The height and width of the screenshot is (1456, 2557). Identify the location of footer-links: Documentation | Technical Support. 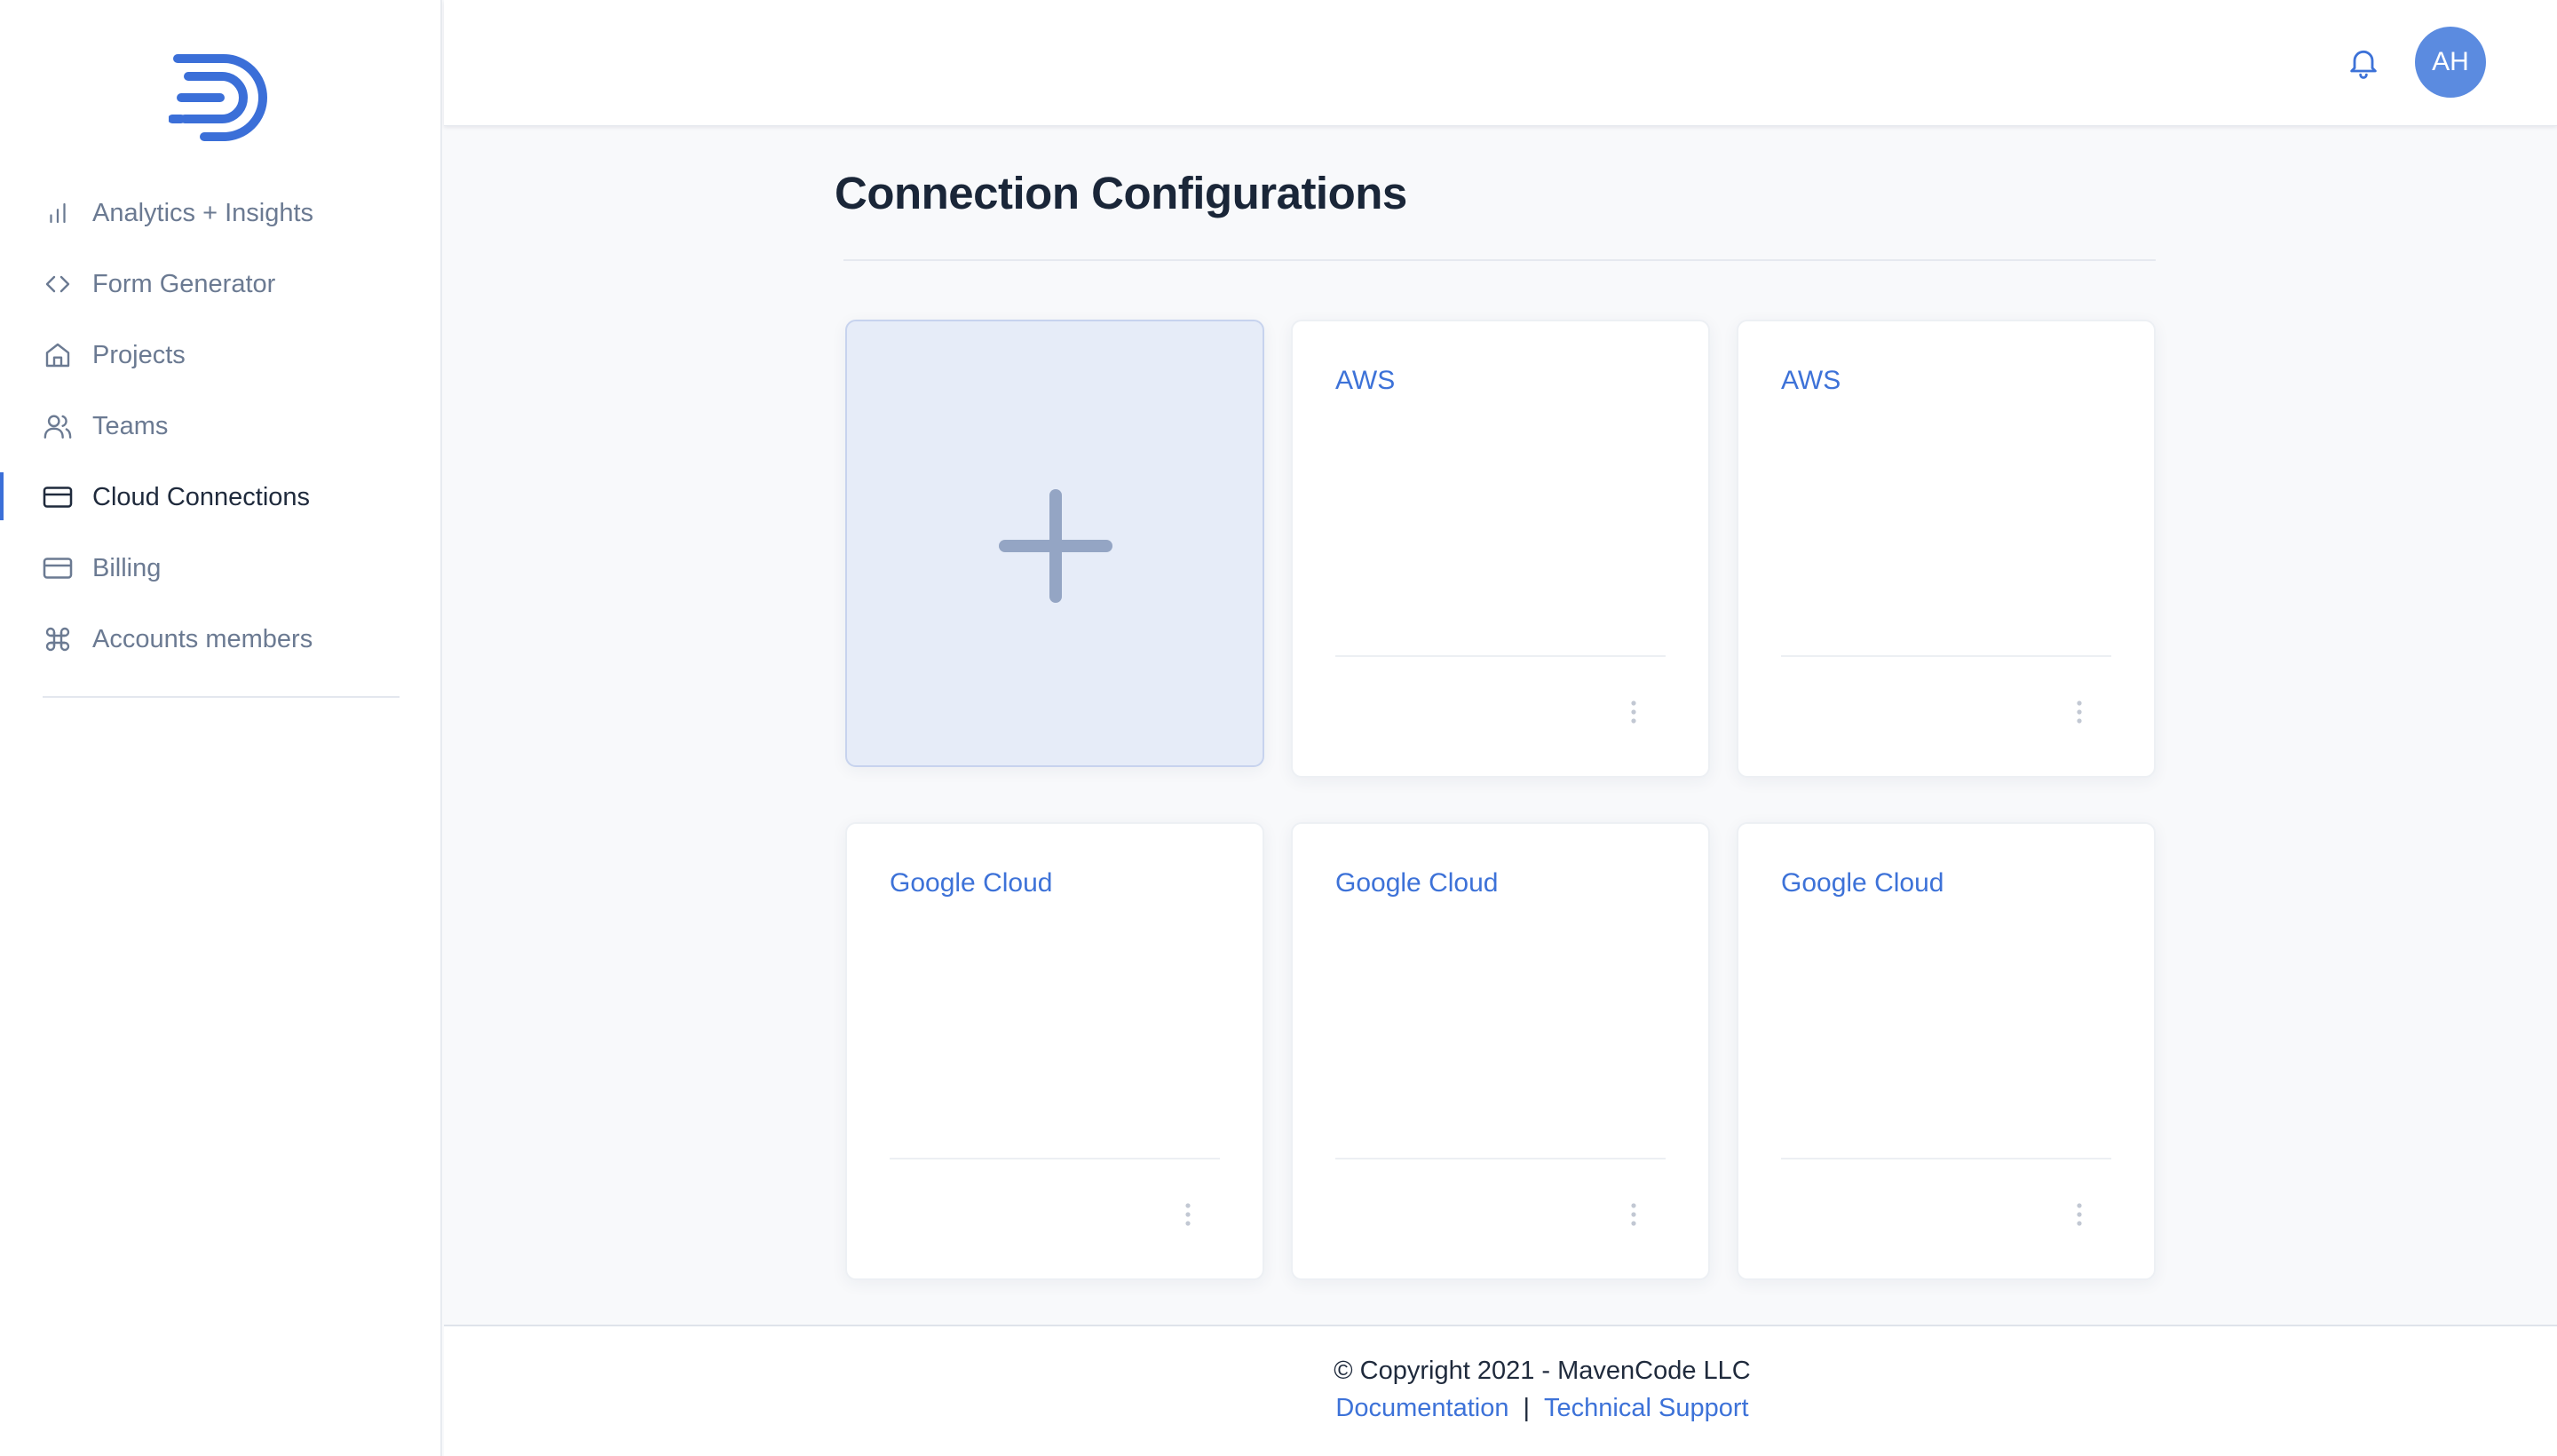
(1500, 1408).